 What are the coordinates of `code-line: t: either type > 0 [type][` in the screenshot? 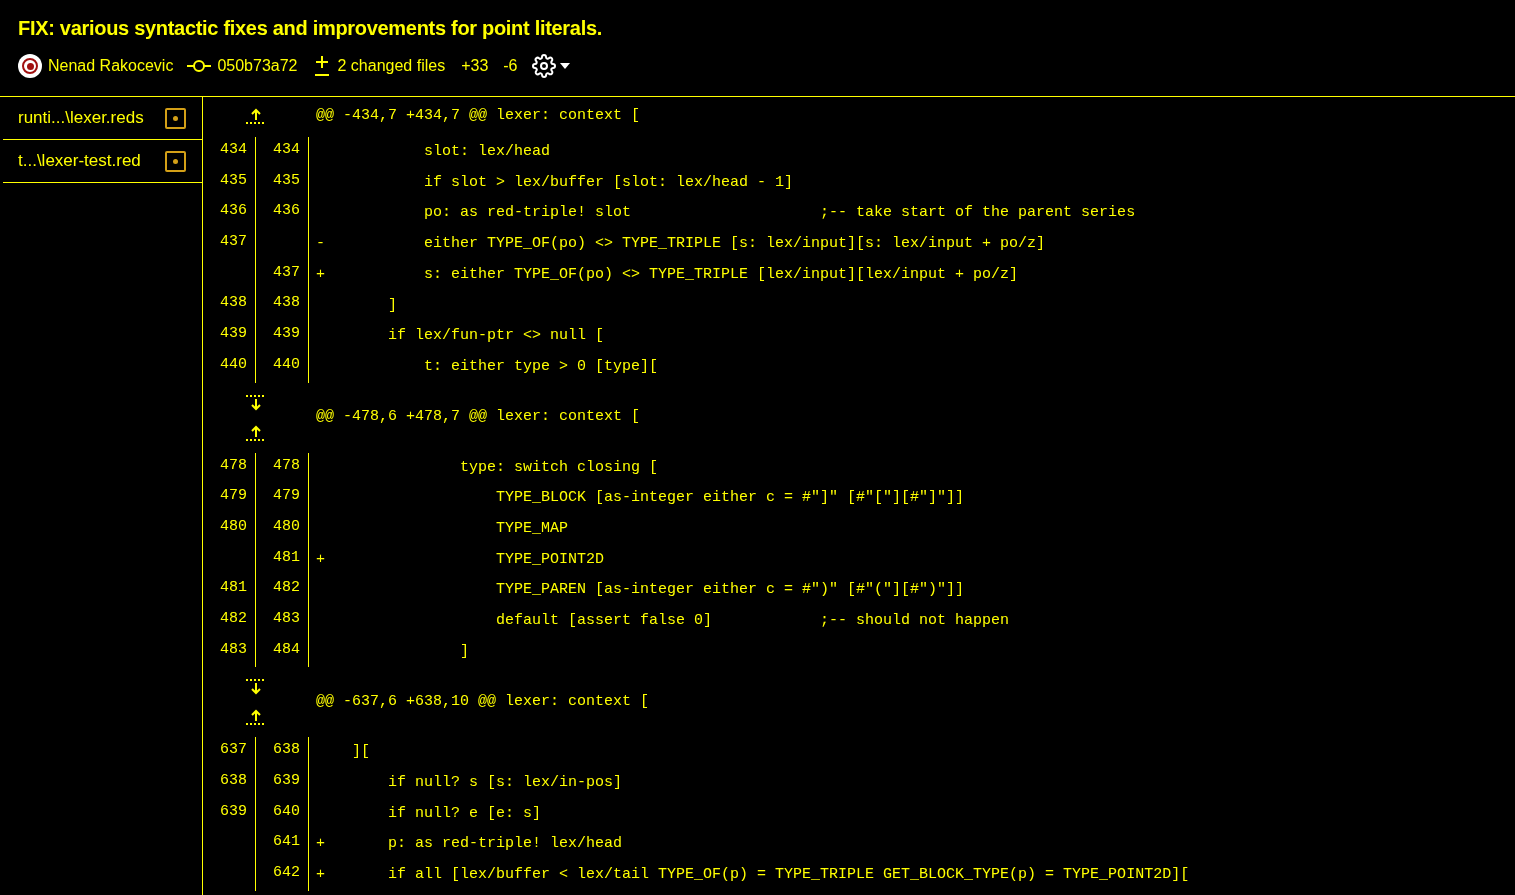 It's located at (541, 366).